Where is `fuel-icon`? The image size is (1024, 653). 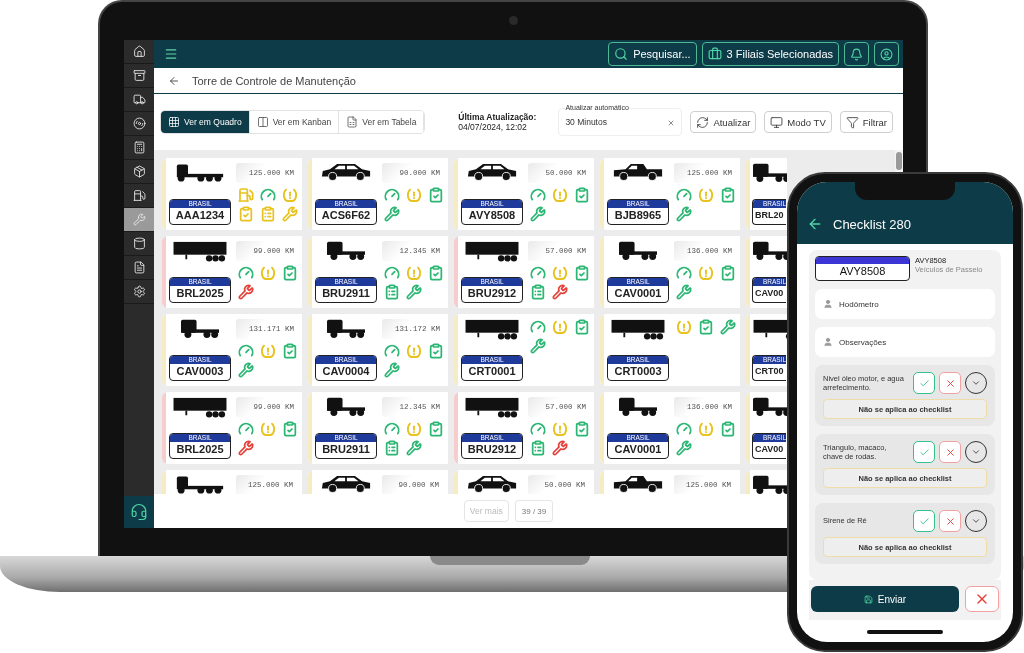 fuel-icon is located at coordinates (139, 195).